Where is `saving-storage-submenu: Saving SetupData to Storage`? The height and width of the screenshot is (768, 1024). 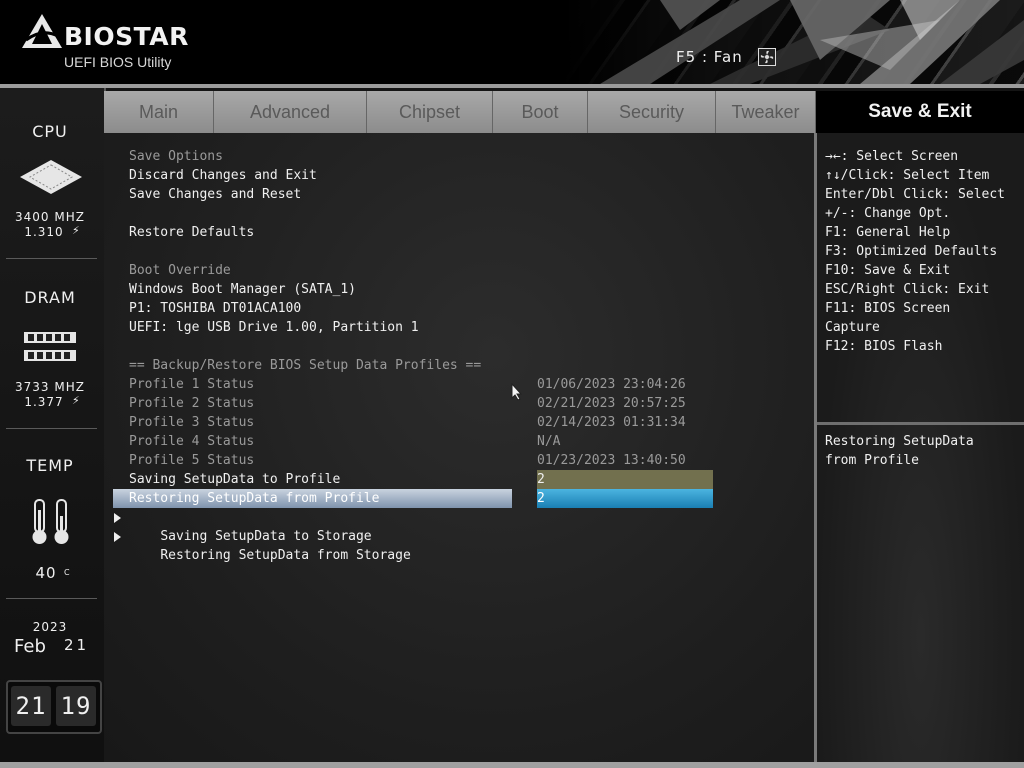 saving-storage-submenu: Saving SetupData to Storage is located at coordinates (243, 526).